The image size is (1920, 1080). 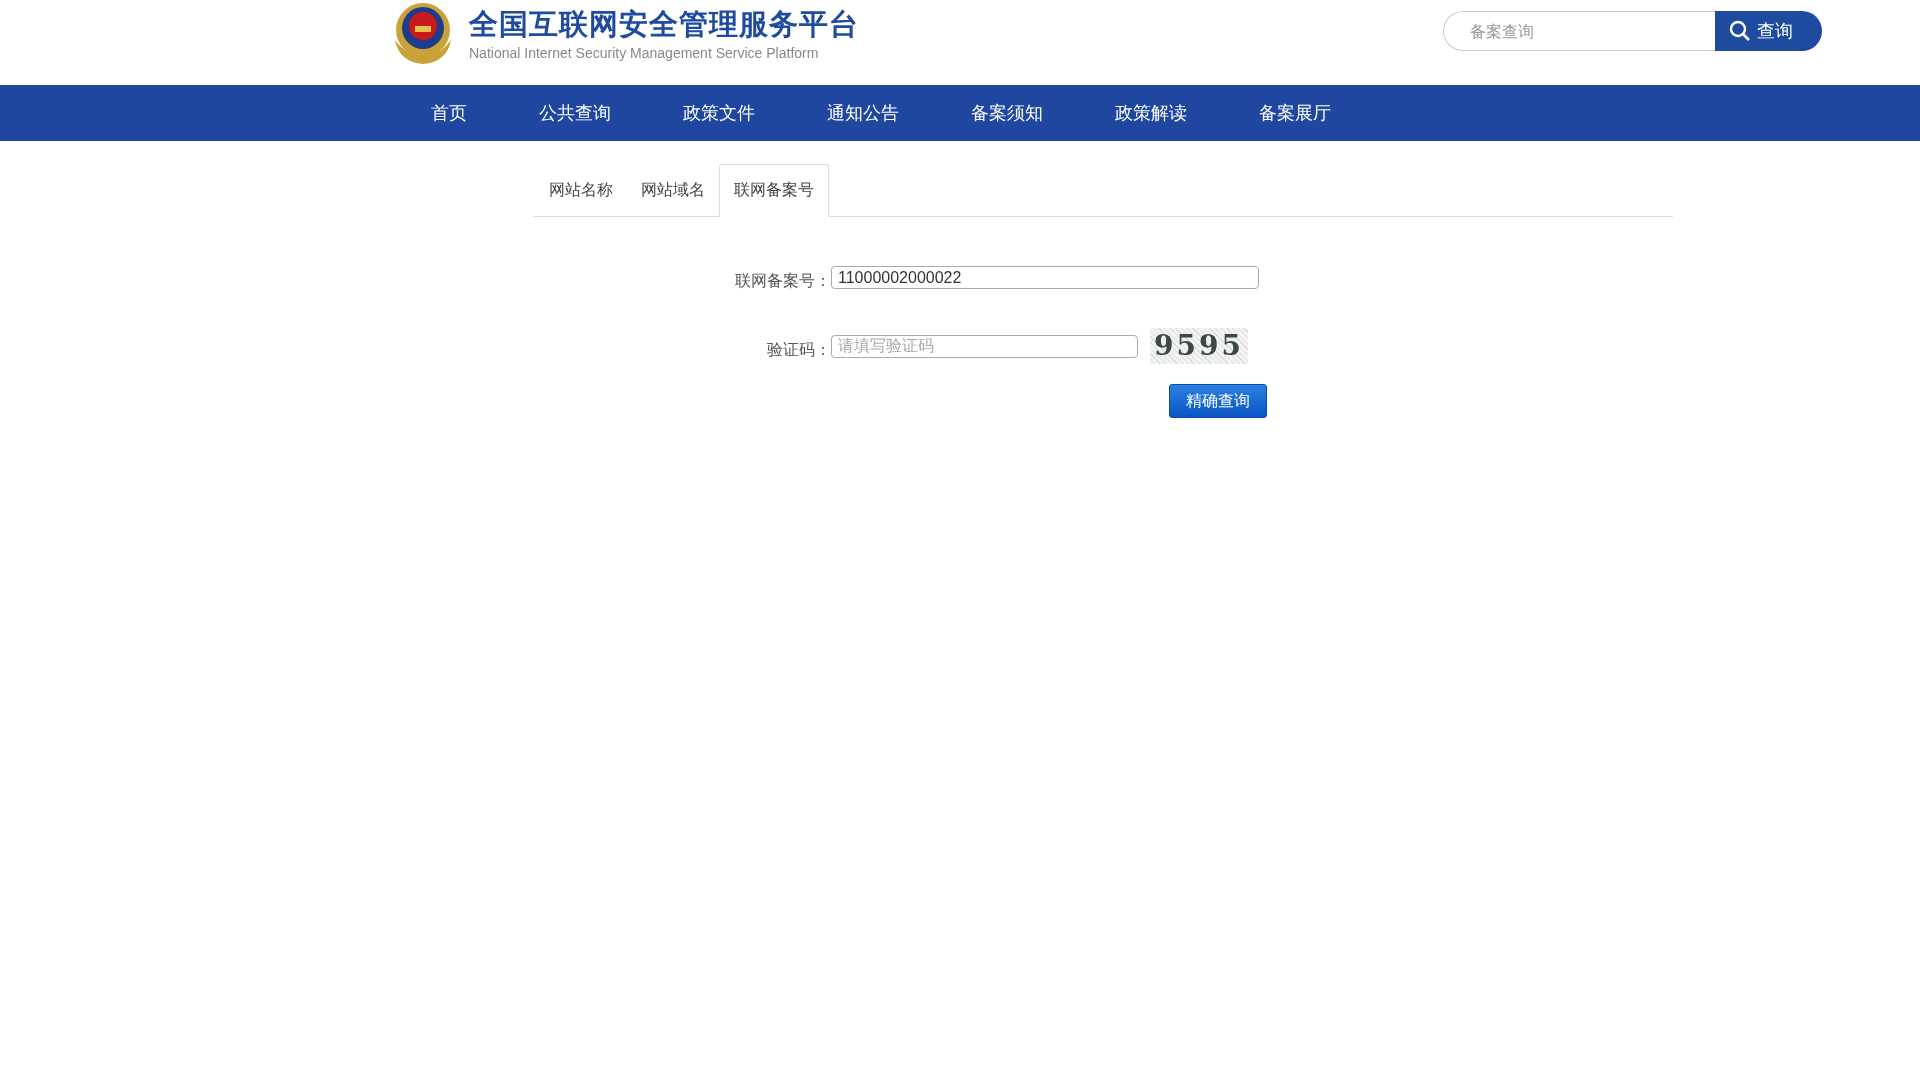 What do you see at coordinates (719, 113) in the screenshot?
I see `nav-link: 政策文件` at bounding box center [719, 113].